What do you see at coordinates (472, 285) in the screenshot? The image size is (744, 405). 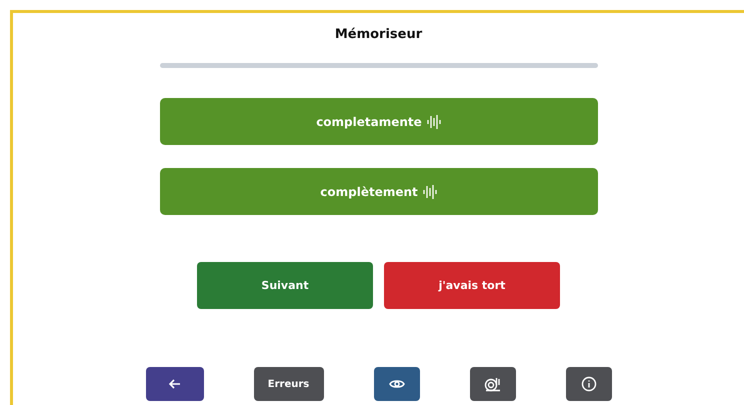 I see `wrong-button: j'avais tort` at bounding box center [472, 285].